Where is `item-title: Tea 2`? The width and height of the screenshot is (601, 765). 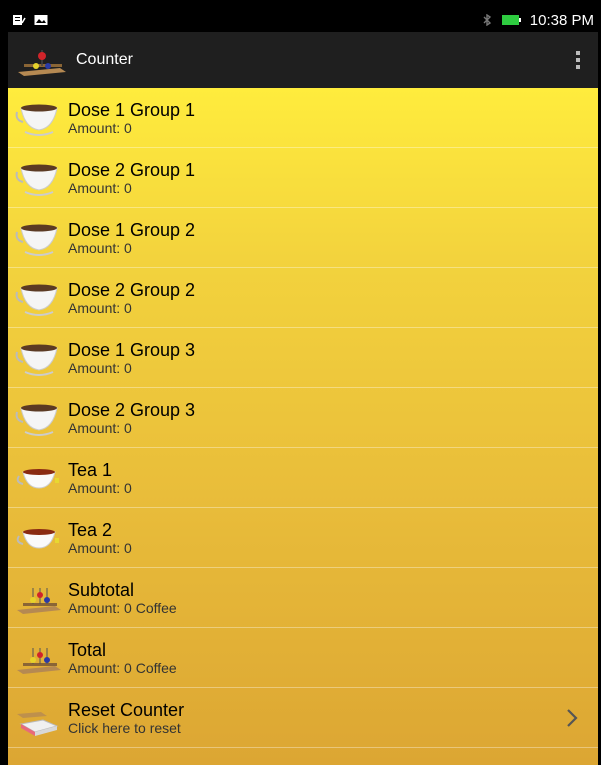
item-title: Tea 2 is located at coordinates (90, 529).